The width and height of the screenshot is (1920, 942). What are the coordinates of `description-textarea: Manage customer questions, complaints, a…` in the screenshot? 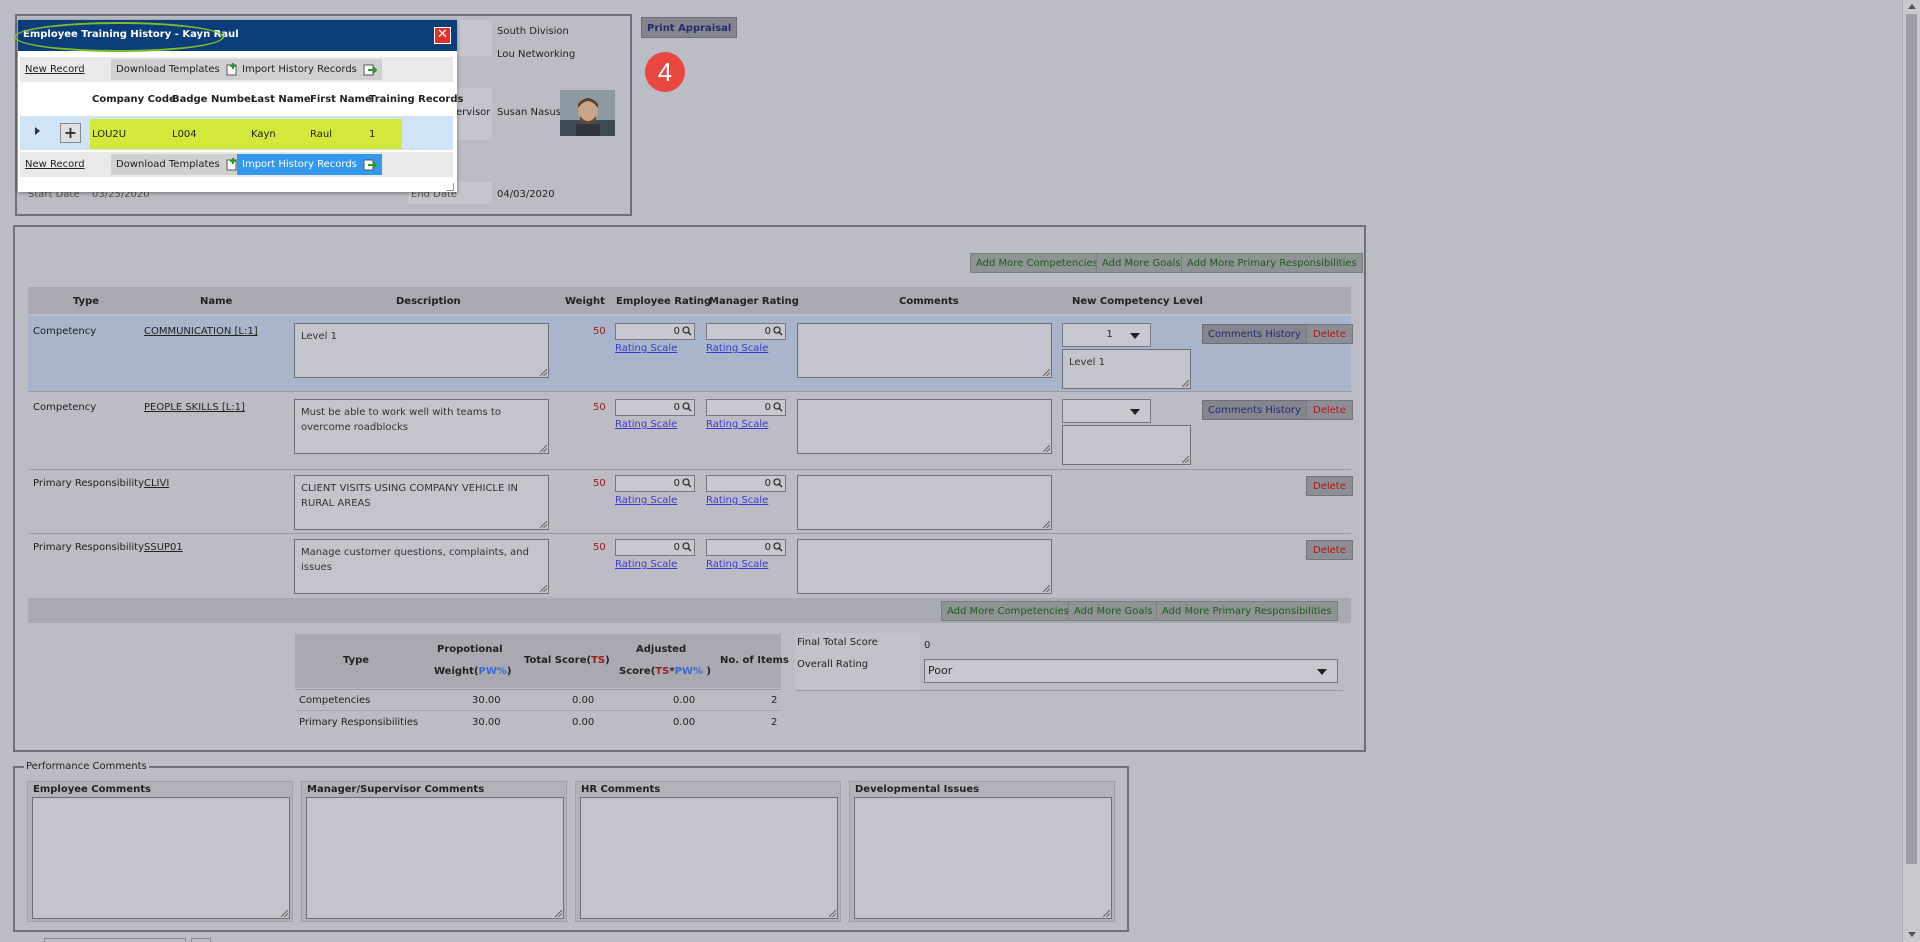 It's located at (421, 566).